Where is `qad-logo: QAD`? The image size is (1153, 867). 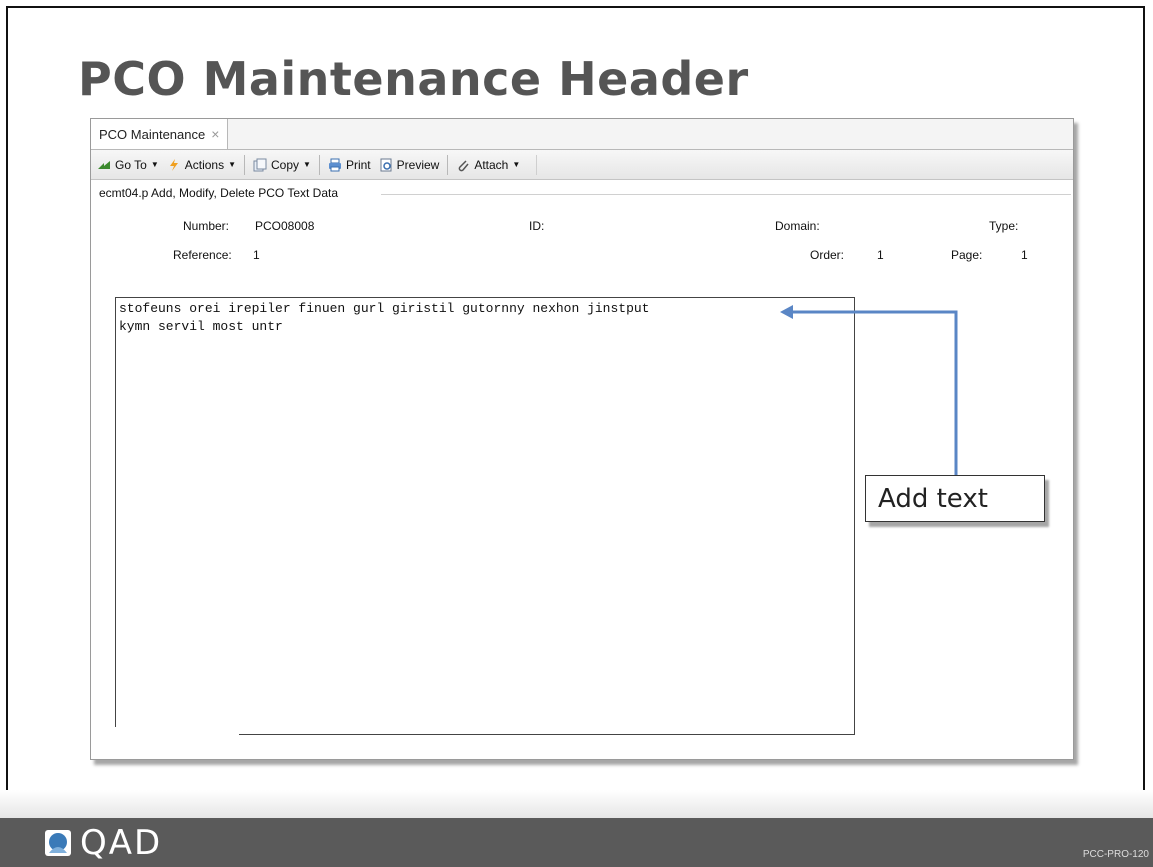 qad-logo: QAD is located at coordinates (103, 843).